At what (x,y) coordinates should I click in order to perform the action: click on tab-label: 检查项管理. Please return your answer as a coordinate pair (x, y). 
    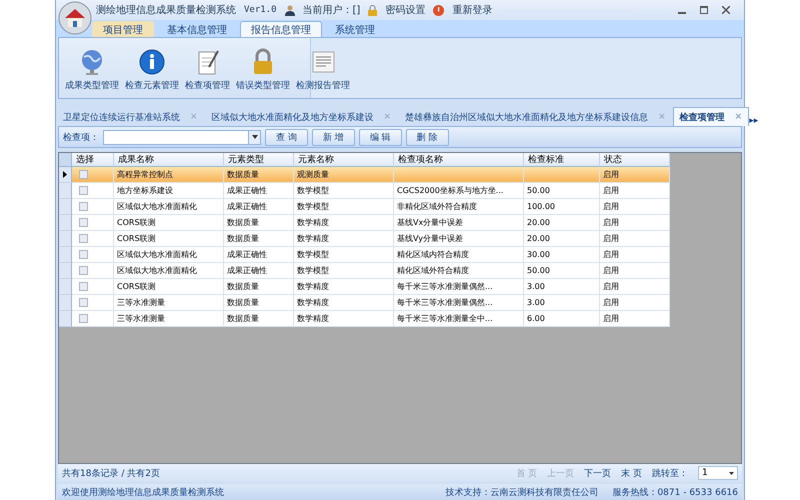
    Looking at the image, I should click on (702, 117).